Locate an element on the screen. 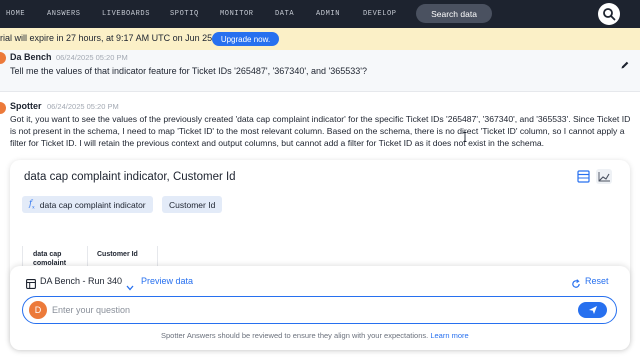  nav-data: DATA is located at coordinates (284, 14).